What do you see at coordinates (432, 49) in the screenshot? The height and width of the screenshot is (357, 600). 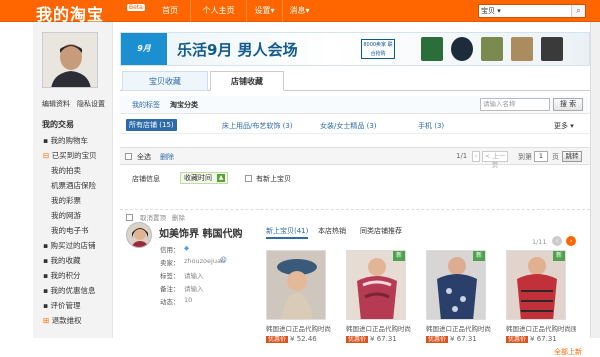 I see `banner-product-shoe-icon` at bounding box center [432, 49].